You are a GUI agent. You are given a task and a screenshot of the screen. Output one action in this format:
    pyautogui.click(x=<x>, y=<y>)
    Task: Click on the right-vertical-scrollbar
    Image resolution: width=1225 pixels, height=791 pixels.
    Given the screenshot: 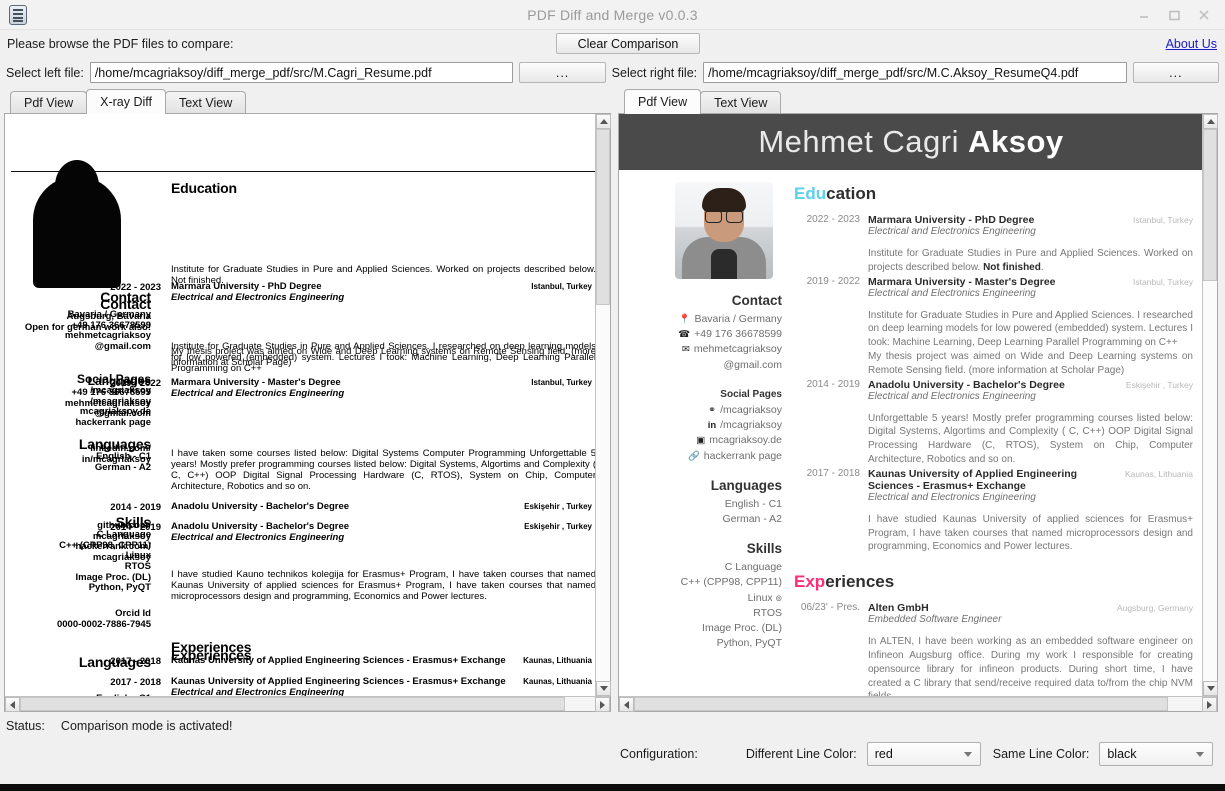 What is the action you would take?
    pyautogui.click(x=1210, y=405)
    